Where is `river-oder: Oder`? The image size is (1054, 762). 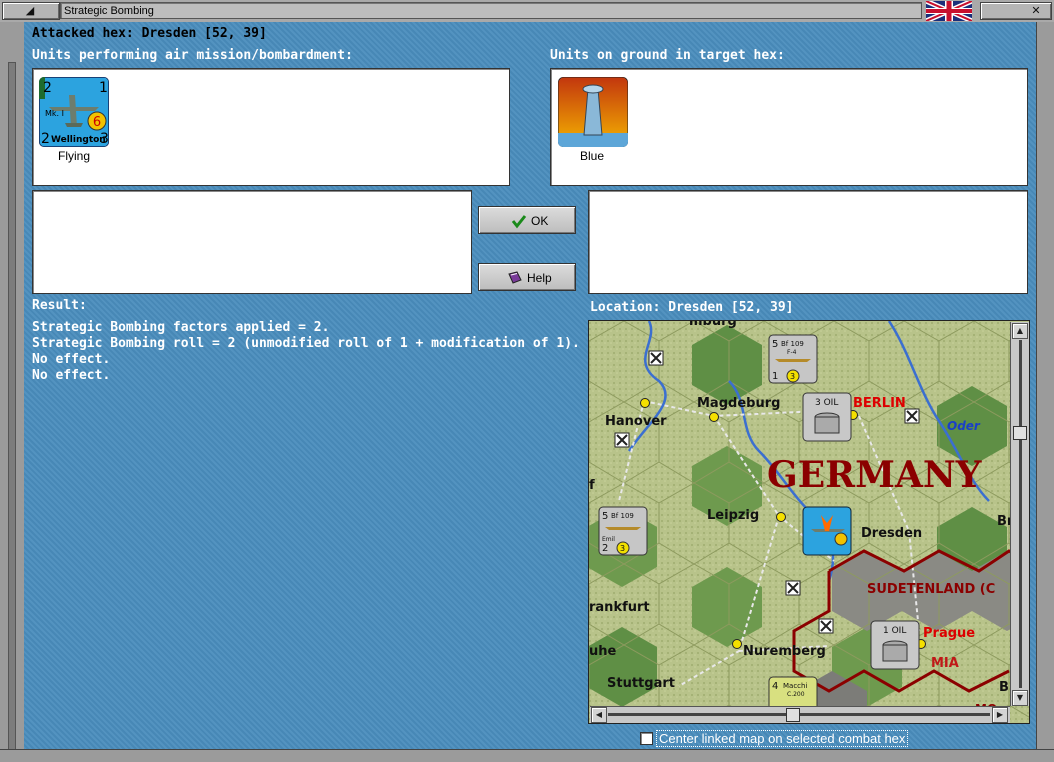
river-oder: Oder is located at coordinates (964, 426).